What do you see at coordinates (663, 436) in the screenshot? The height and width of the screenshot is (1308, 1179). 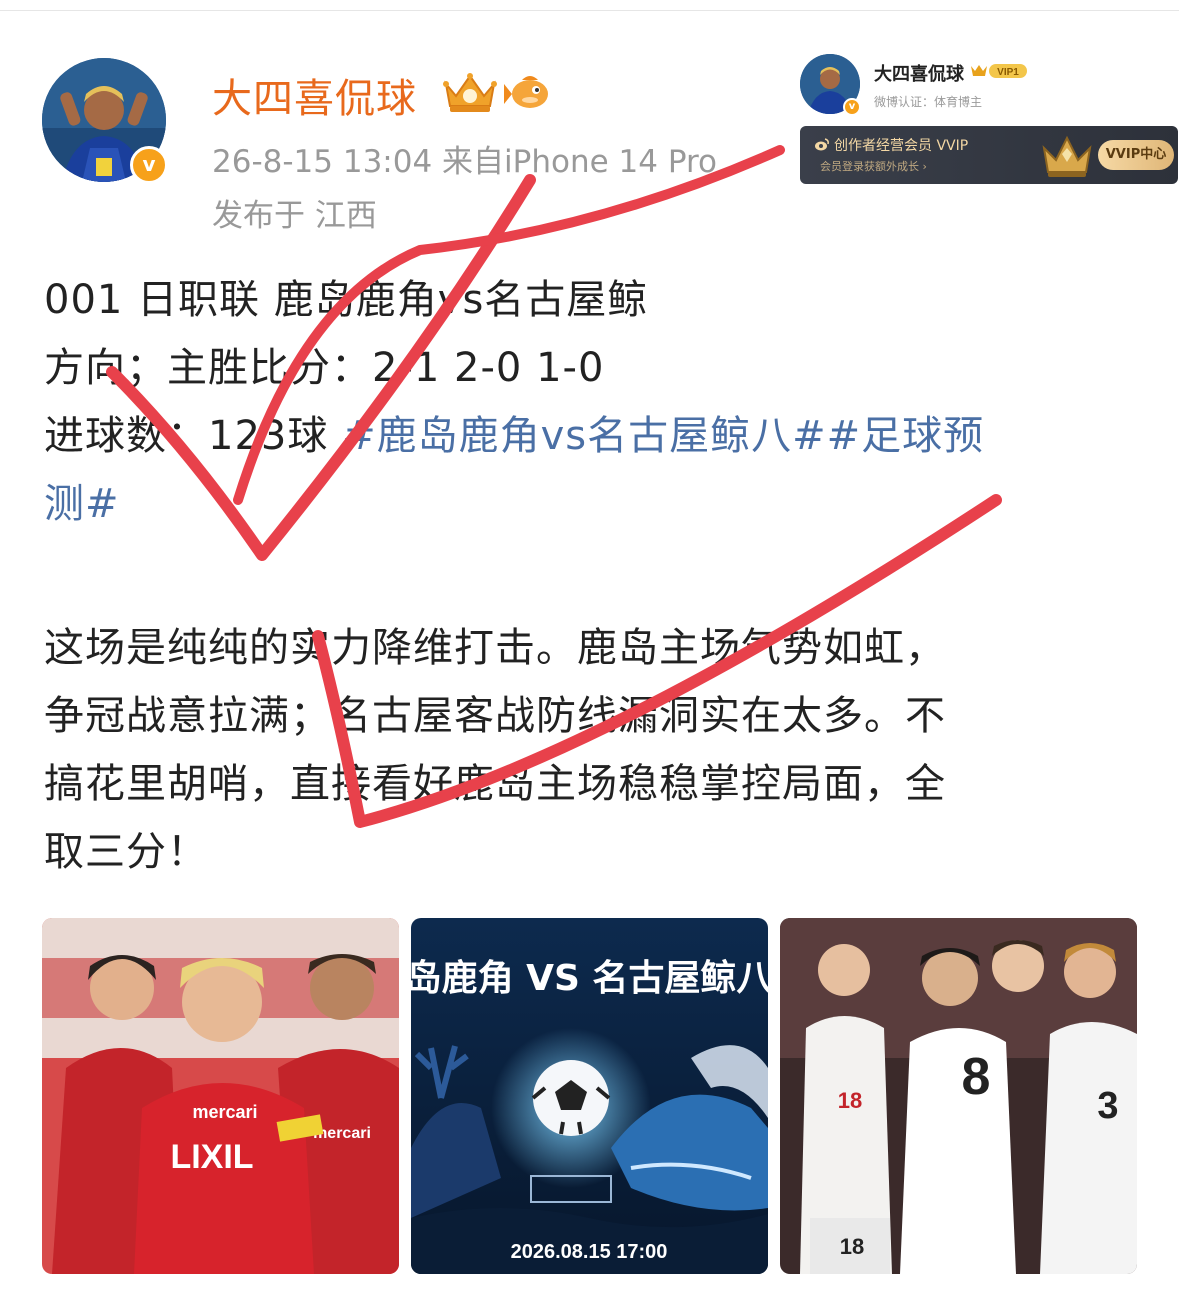 I see `topic-link: #鹿岛鹿角vs名古屋鲸八##足球预` at bounding box center [663, 436].